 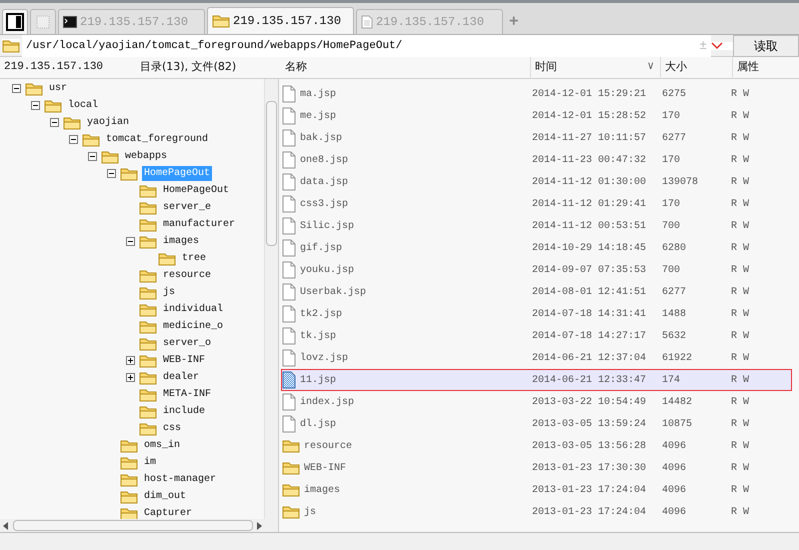 I want to click on file-row: lovz.jsp 2014-06-21 12:37:04 61922 R W, so click(x=536, y=358).